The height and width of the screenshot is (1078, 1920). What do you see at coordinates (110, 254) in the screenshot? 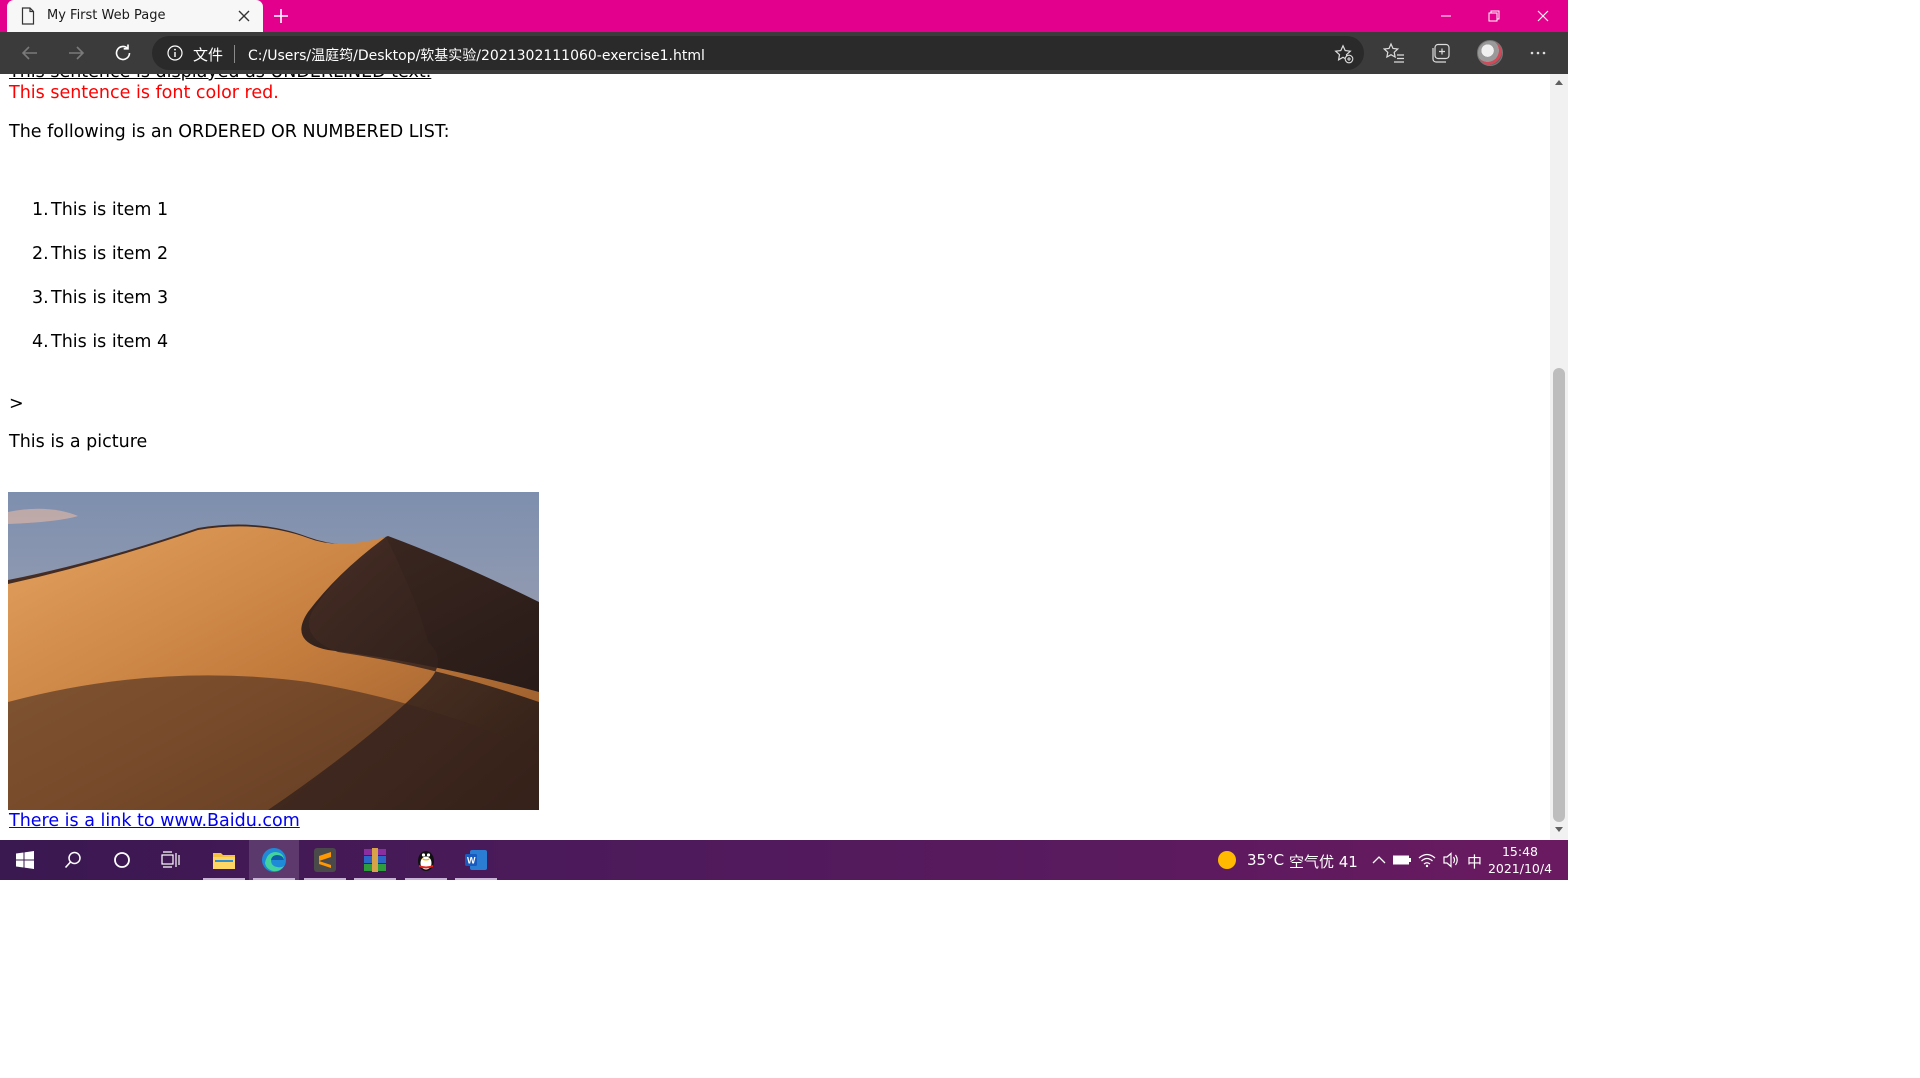
I see `list-item-text: This is item 2` at bounding box center [110, 254].